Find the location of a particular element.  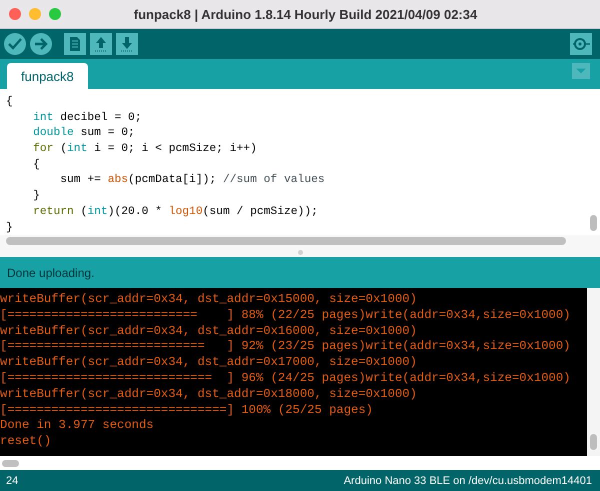

console-line: [============================ ] 96% (24/25 pages)write(addr=0x34,size=0x1000) is located at coordinates (286, 378).